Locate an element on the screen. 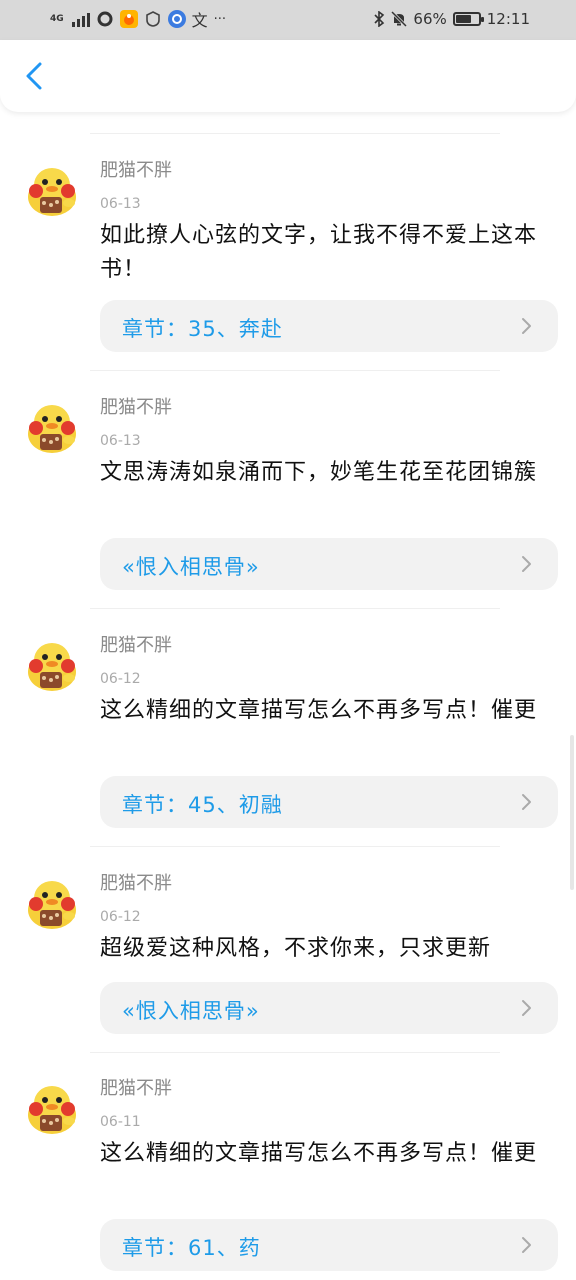  circle-app-icon is located at coordinates (105, 19).